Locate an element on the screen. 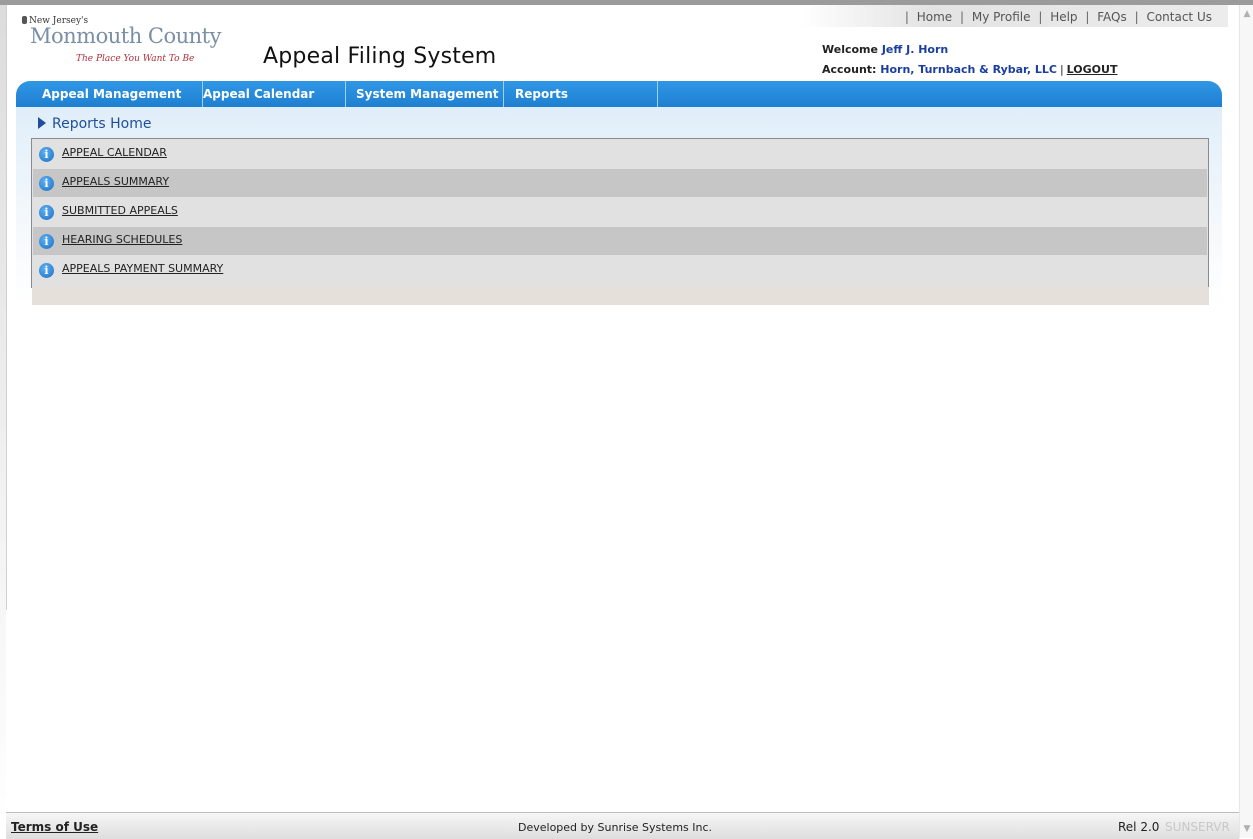 This screenshot has height=839, width=1253. welcome-line: Welcome Jeff J. Horn is located at coordinates (885, 49).